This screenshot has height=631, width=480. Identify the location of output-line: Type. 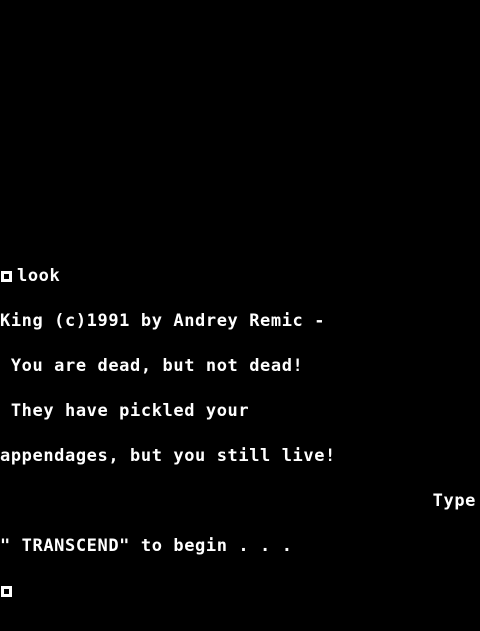
(454, 501).